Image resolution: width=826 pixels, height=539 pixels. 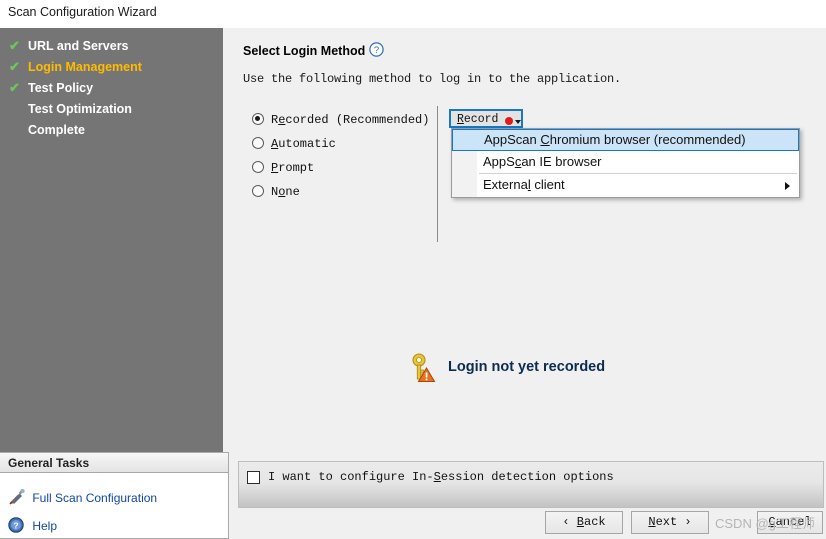 What do you see at coordinates (437, 174) in the screenshot?
I see `vertical-divider` at bounding box center [437, 174].